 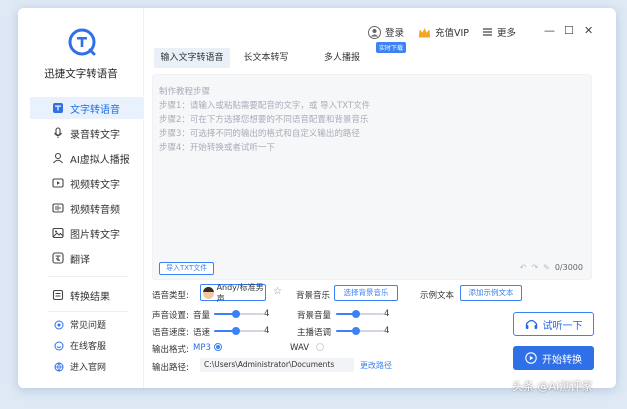 What do you see at coordinates (58, 158) in the screenshot?
I see `ai-avatar-icon` at bounding box center [58, 158].